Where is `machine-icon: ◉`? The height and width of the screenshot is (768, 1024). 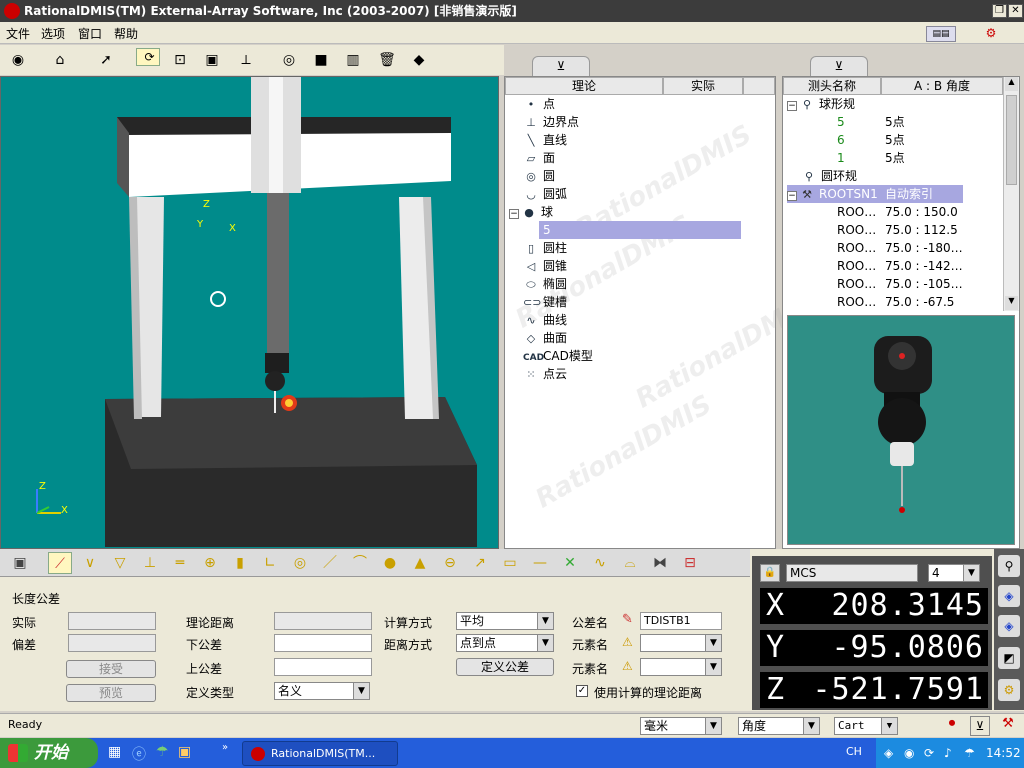 machine-icon: ◉ is located at coordinates (18, 60).